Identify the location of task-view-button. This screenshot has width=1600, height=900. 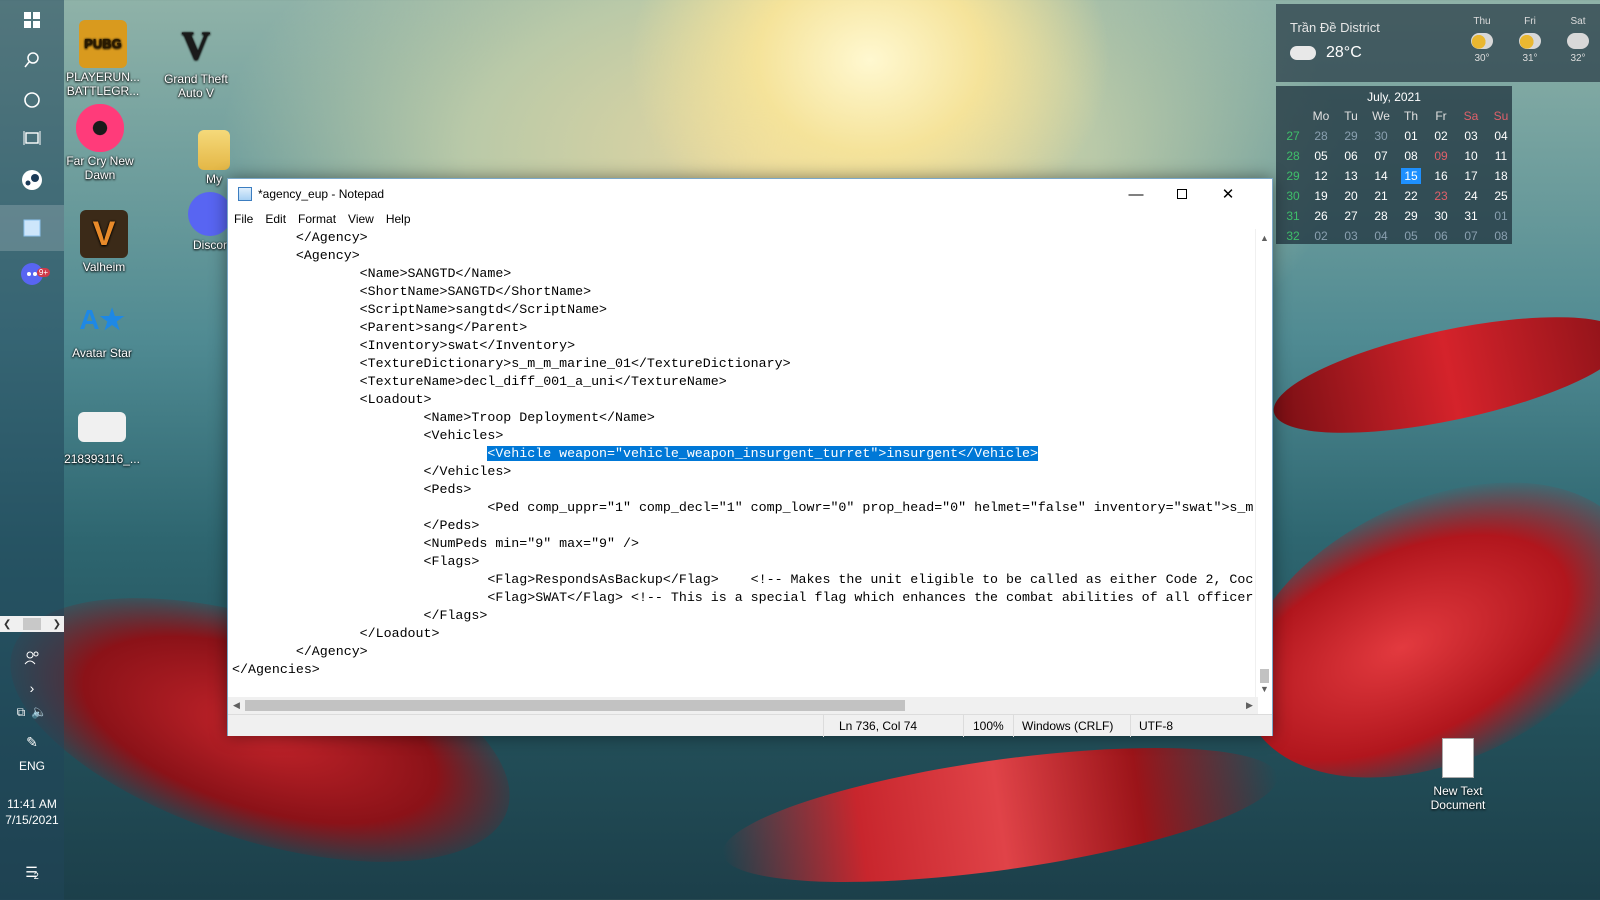
(32, 138).